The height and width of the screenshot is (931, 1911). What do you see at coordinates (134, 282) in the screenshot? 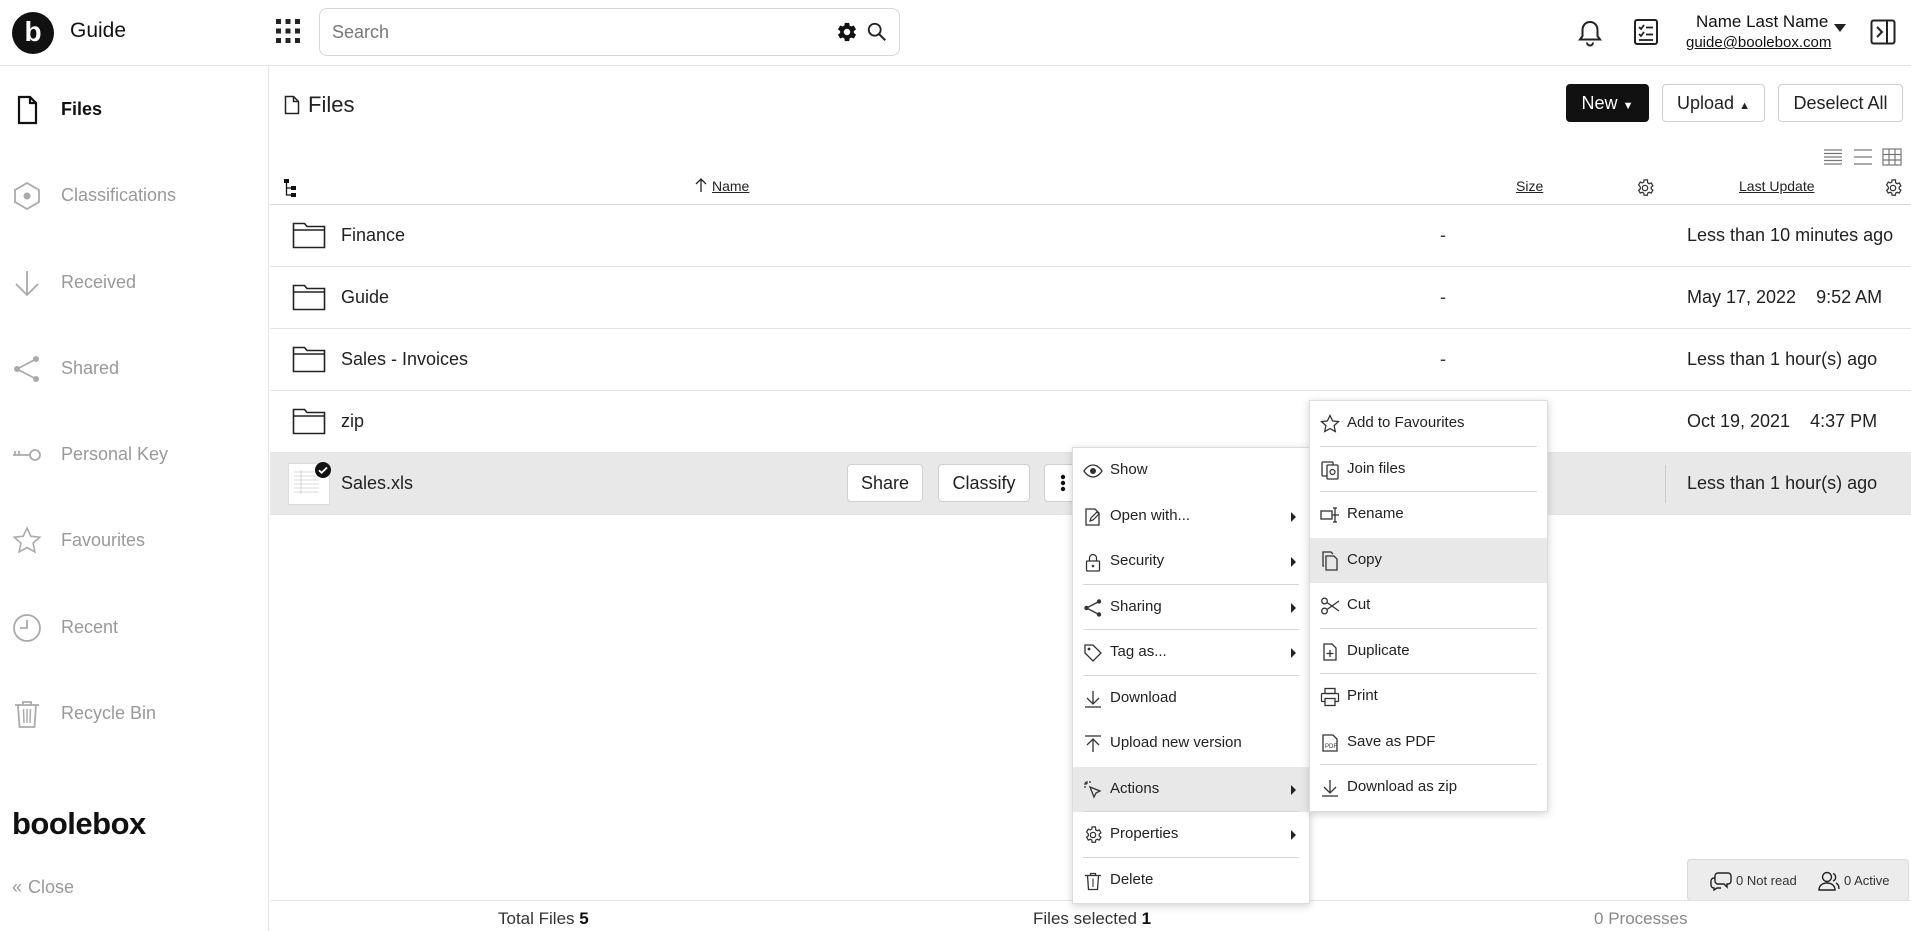
I see `sidebar-item-received: Received` at bounding box center [134, 282].